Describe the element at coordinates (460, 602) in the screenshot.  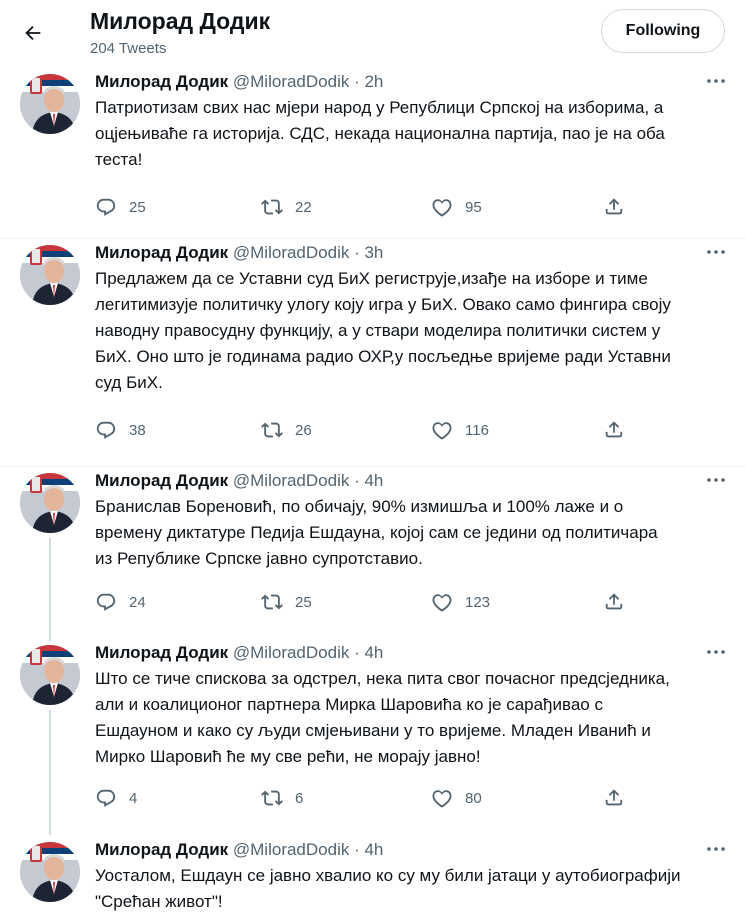
I see `like-button: 123` at that location.